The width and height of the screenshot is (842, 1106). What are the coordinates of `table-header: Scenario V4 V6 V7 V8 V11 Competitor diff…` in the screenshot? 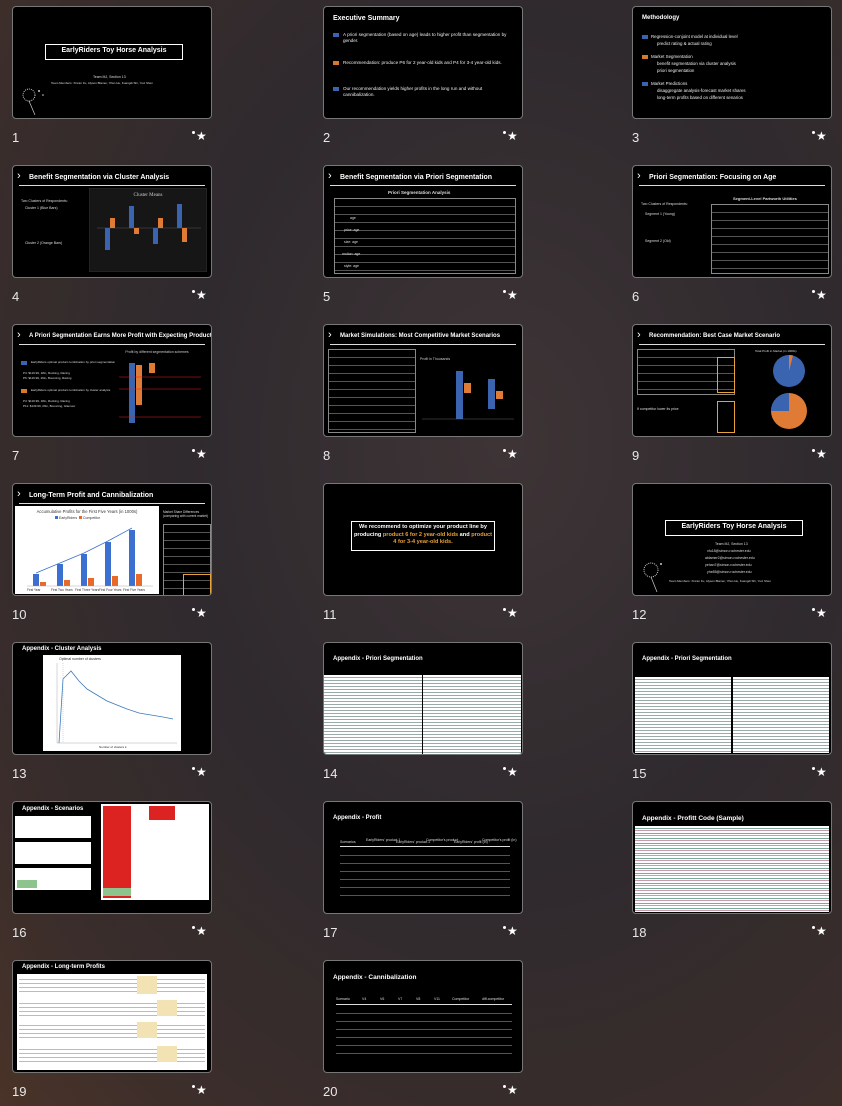 It's located at (424, 1000).